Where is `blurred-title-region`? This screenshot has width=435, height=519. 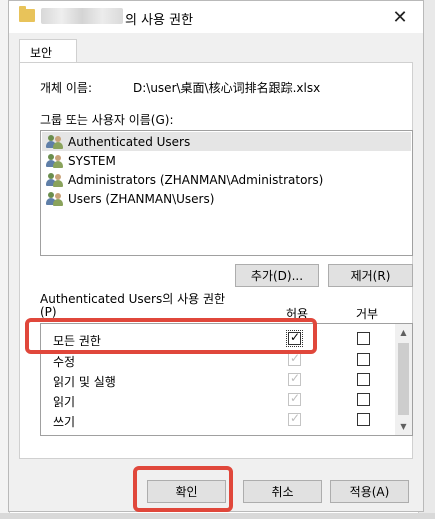
blurred-title-region is located at coordinates (82, 16).